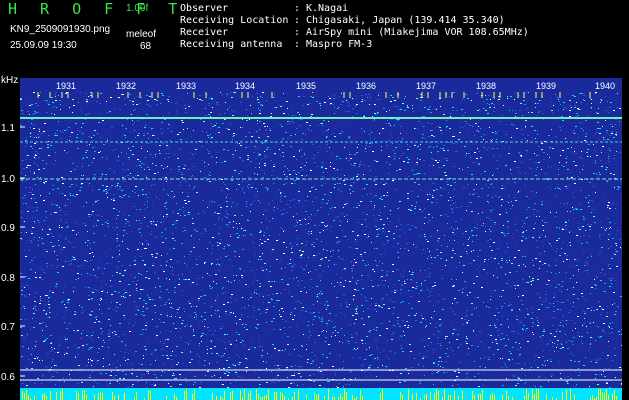  Describe the element at coordinates (141, 34) in the screenshot. I see `meleof-label: meleof` at that location.